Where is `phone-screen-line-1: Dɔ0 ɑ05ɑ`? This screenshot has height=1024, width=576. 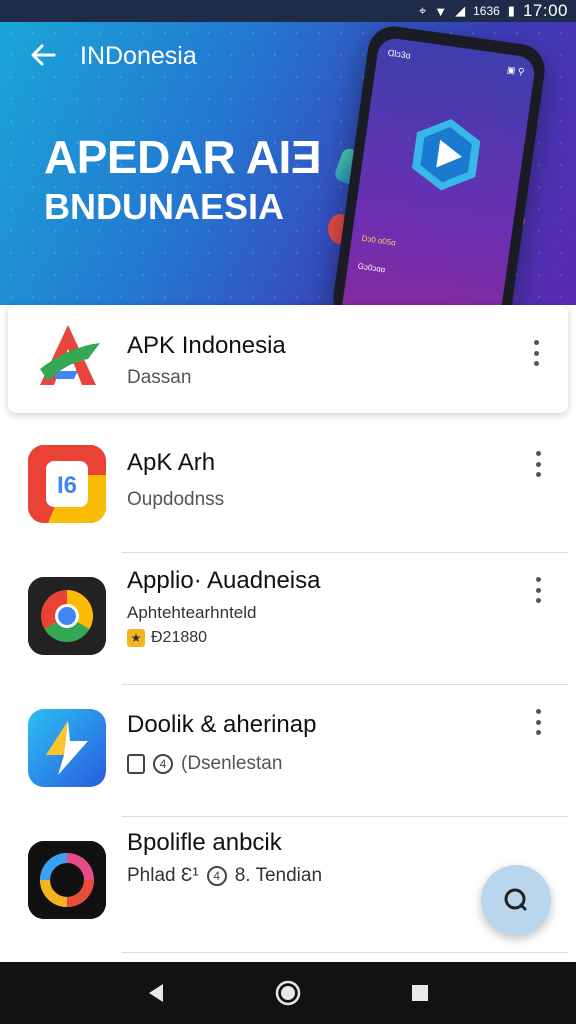 phone-screen-line-1: Dɔ0 ɑ05ɑ is located at coordinates (379, 240).